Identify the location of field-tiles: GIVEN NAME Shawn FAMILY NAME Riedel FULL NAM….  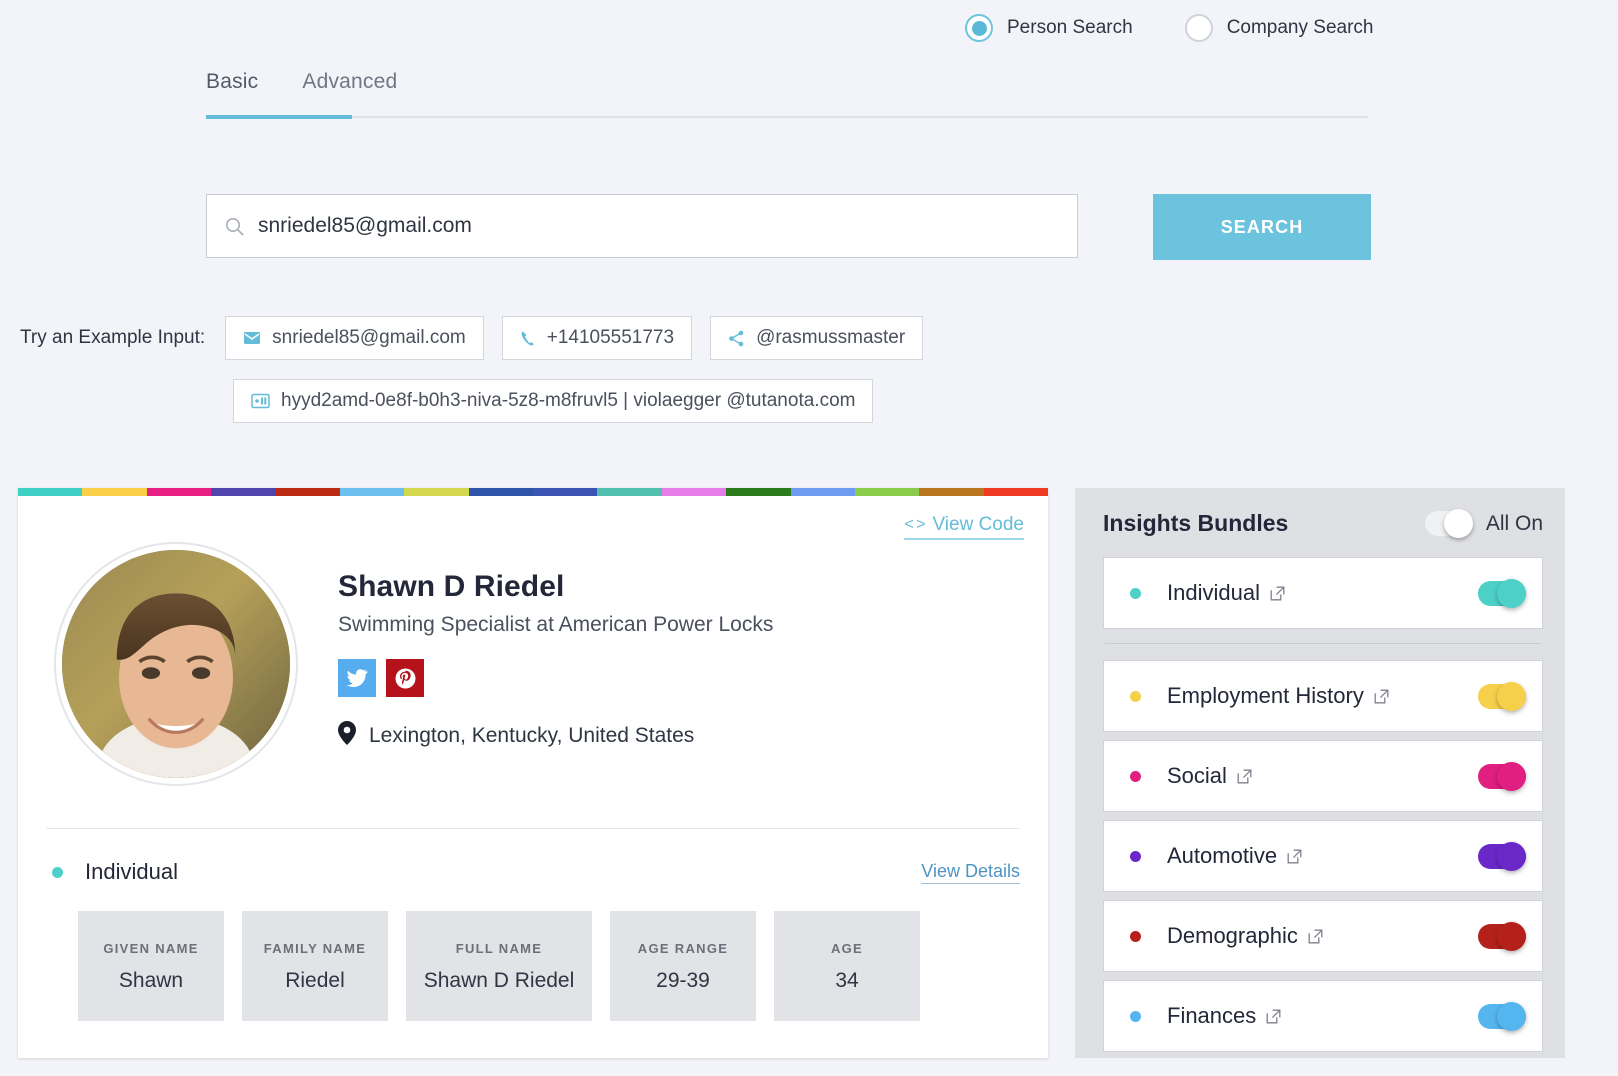
(533, 953).